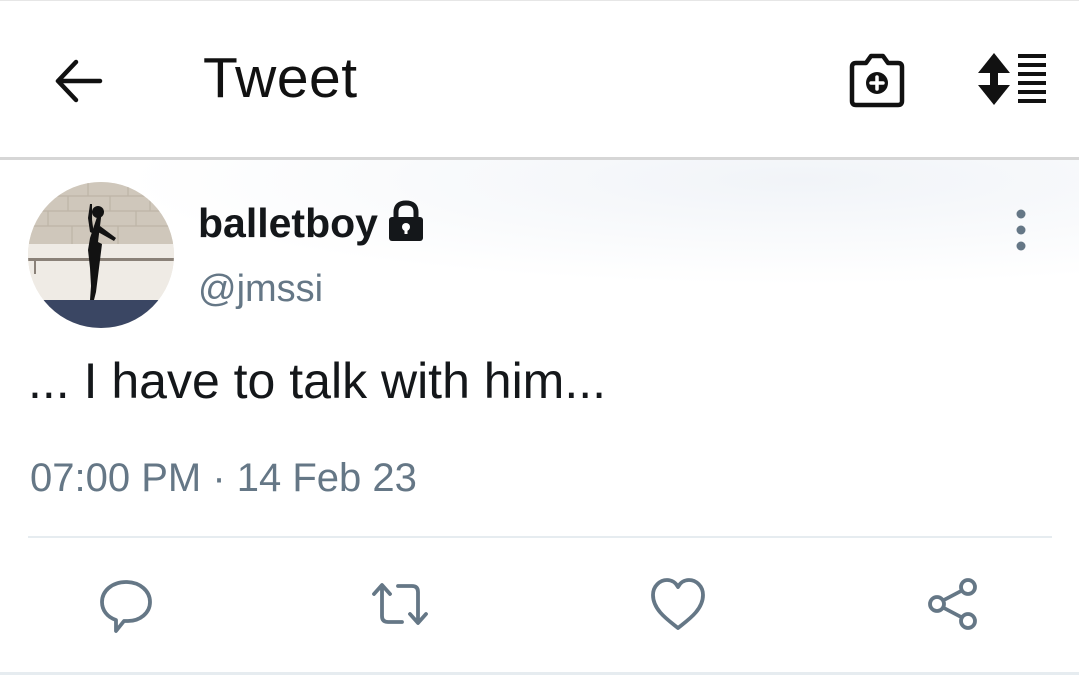  I want to click on reply-icon, so click(126, 606).